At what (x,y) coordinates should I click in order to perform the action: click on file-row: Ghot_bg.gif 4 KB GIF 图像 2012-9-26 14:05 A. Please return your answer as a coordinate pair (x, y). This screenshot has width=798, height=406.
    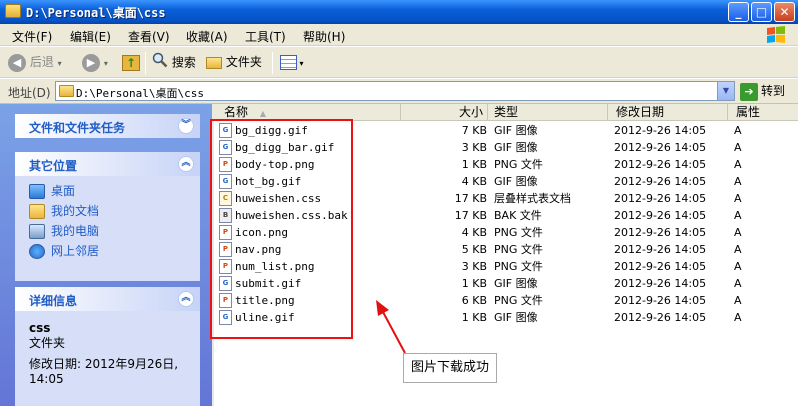
    Looking at the image, I should click on (505, 181).